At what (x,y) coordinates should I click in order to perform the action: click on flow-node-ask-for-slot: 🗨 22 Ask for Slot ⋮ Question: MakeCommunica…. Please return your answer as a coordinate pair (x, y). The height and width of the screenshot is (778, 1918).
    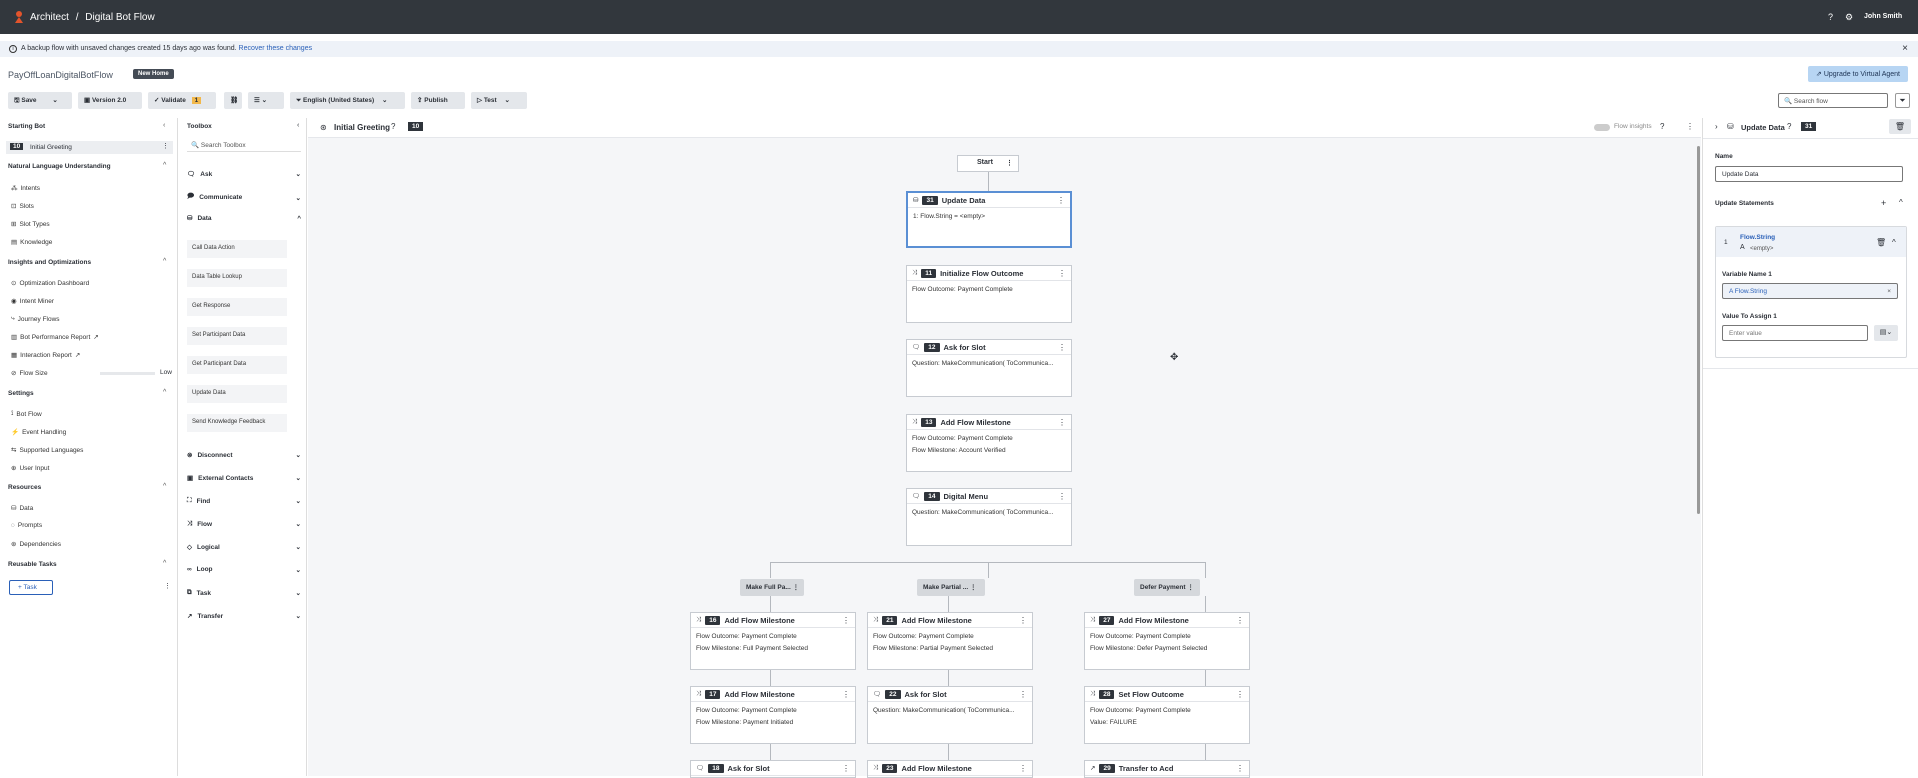
    Looking at the image, I should click on (950, 715).